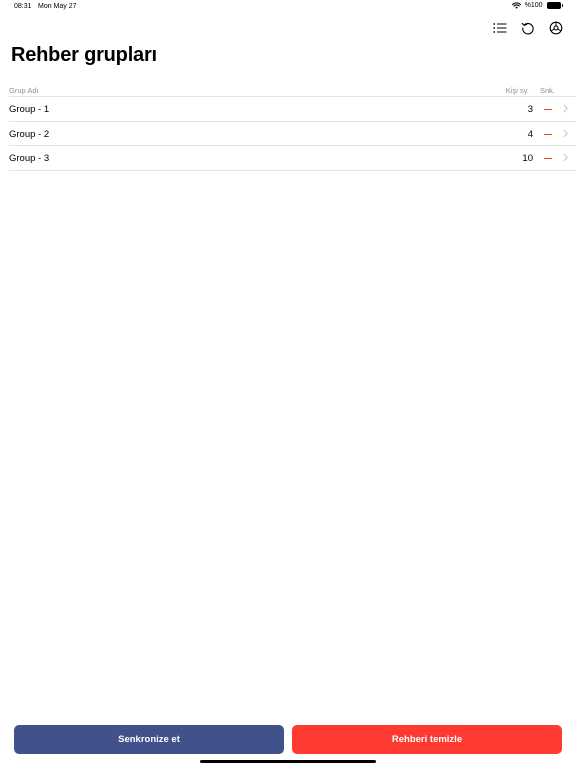  What do you see at coordinates (516, 5) in the screenshot?
I see `wifi-icon` at bounding box center [516, 5].